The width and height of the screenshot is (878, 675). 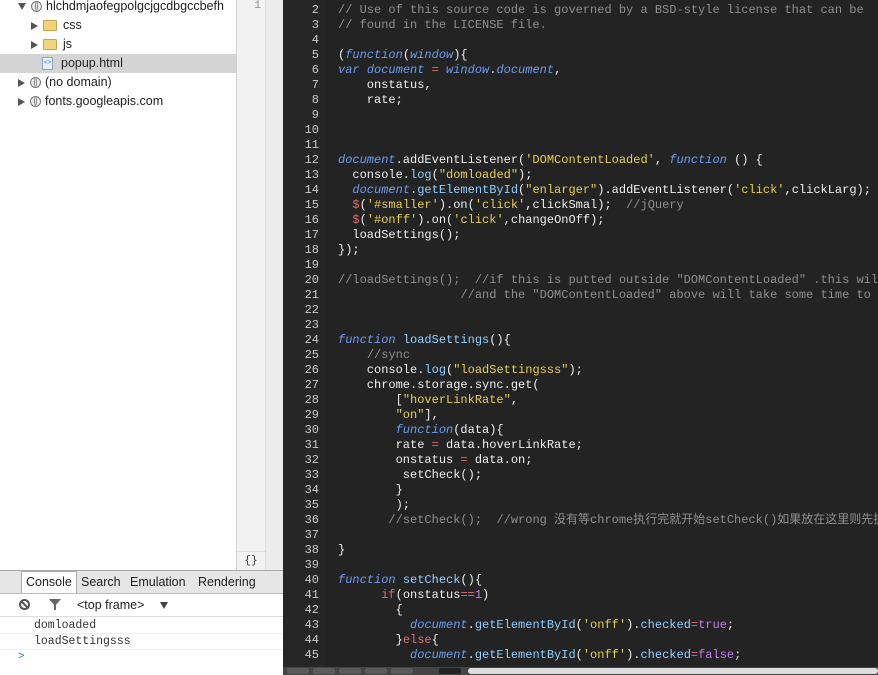 What do you see at coordinates (251, 561) in the screenshot?
I see `pretty-print-button: {}` at bounding box center [251, 561].